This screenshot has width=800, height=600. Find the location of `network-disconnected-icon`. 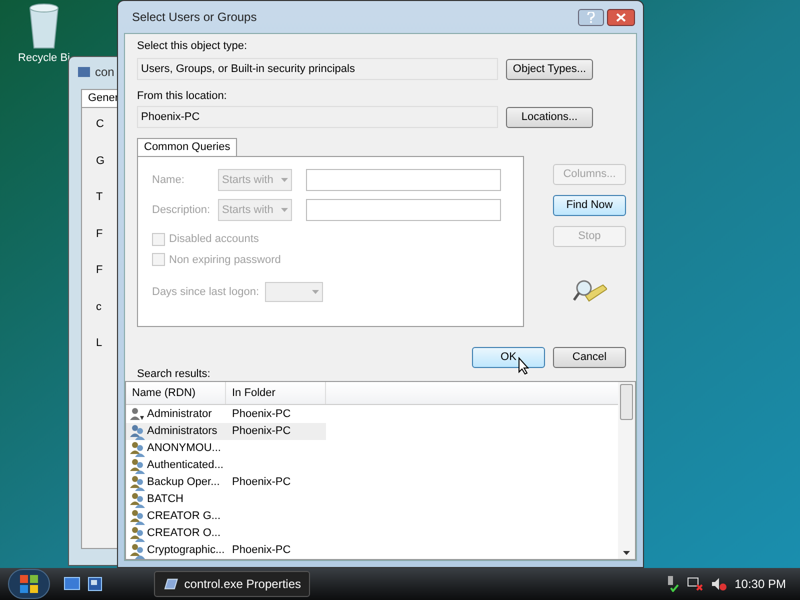

network-disconnected-icon is located at coordinates (694, 584).